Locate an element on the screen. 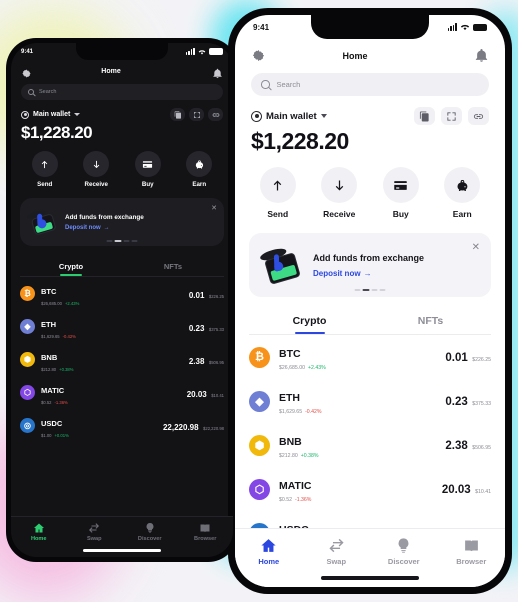 The width and height of the screenshot is (518, 602). bottom-nav: Home Swap Discover Browser is located at coordinates (122, 536).